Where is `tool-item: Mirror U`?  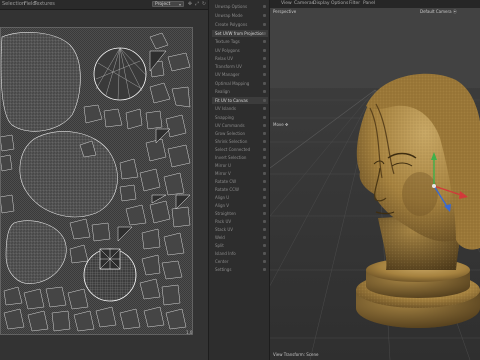
tool-item: Mirror U is located at coordinates (240, 165).